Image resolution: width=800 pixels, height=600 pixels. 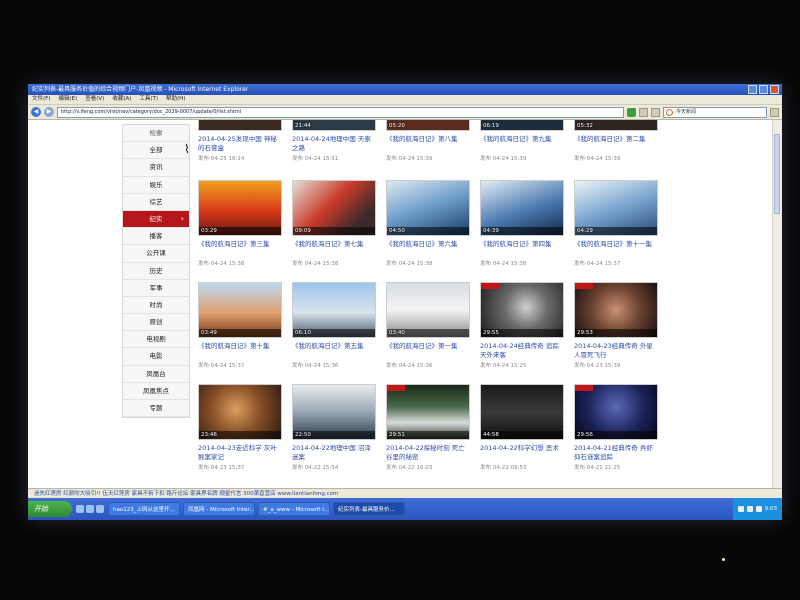 I want to click on video-thumbnail: 04:39, so click(x=522, y=208).